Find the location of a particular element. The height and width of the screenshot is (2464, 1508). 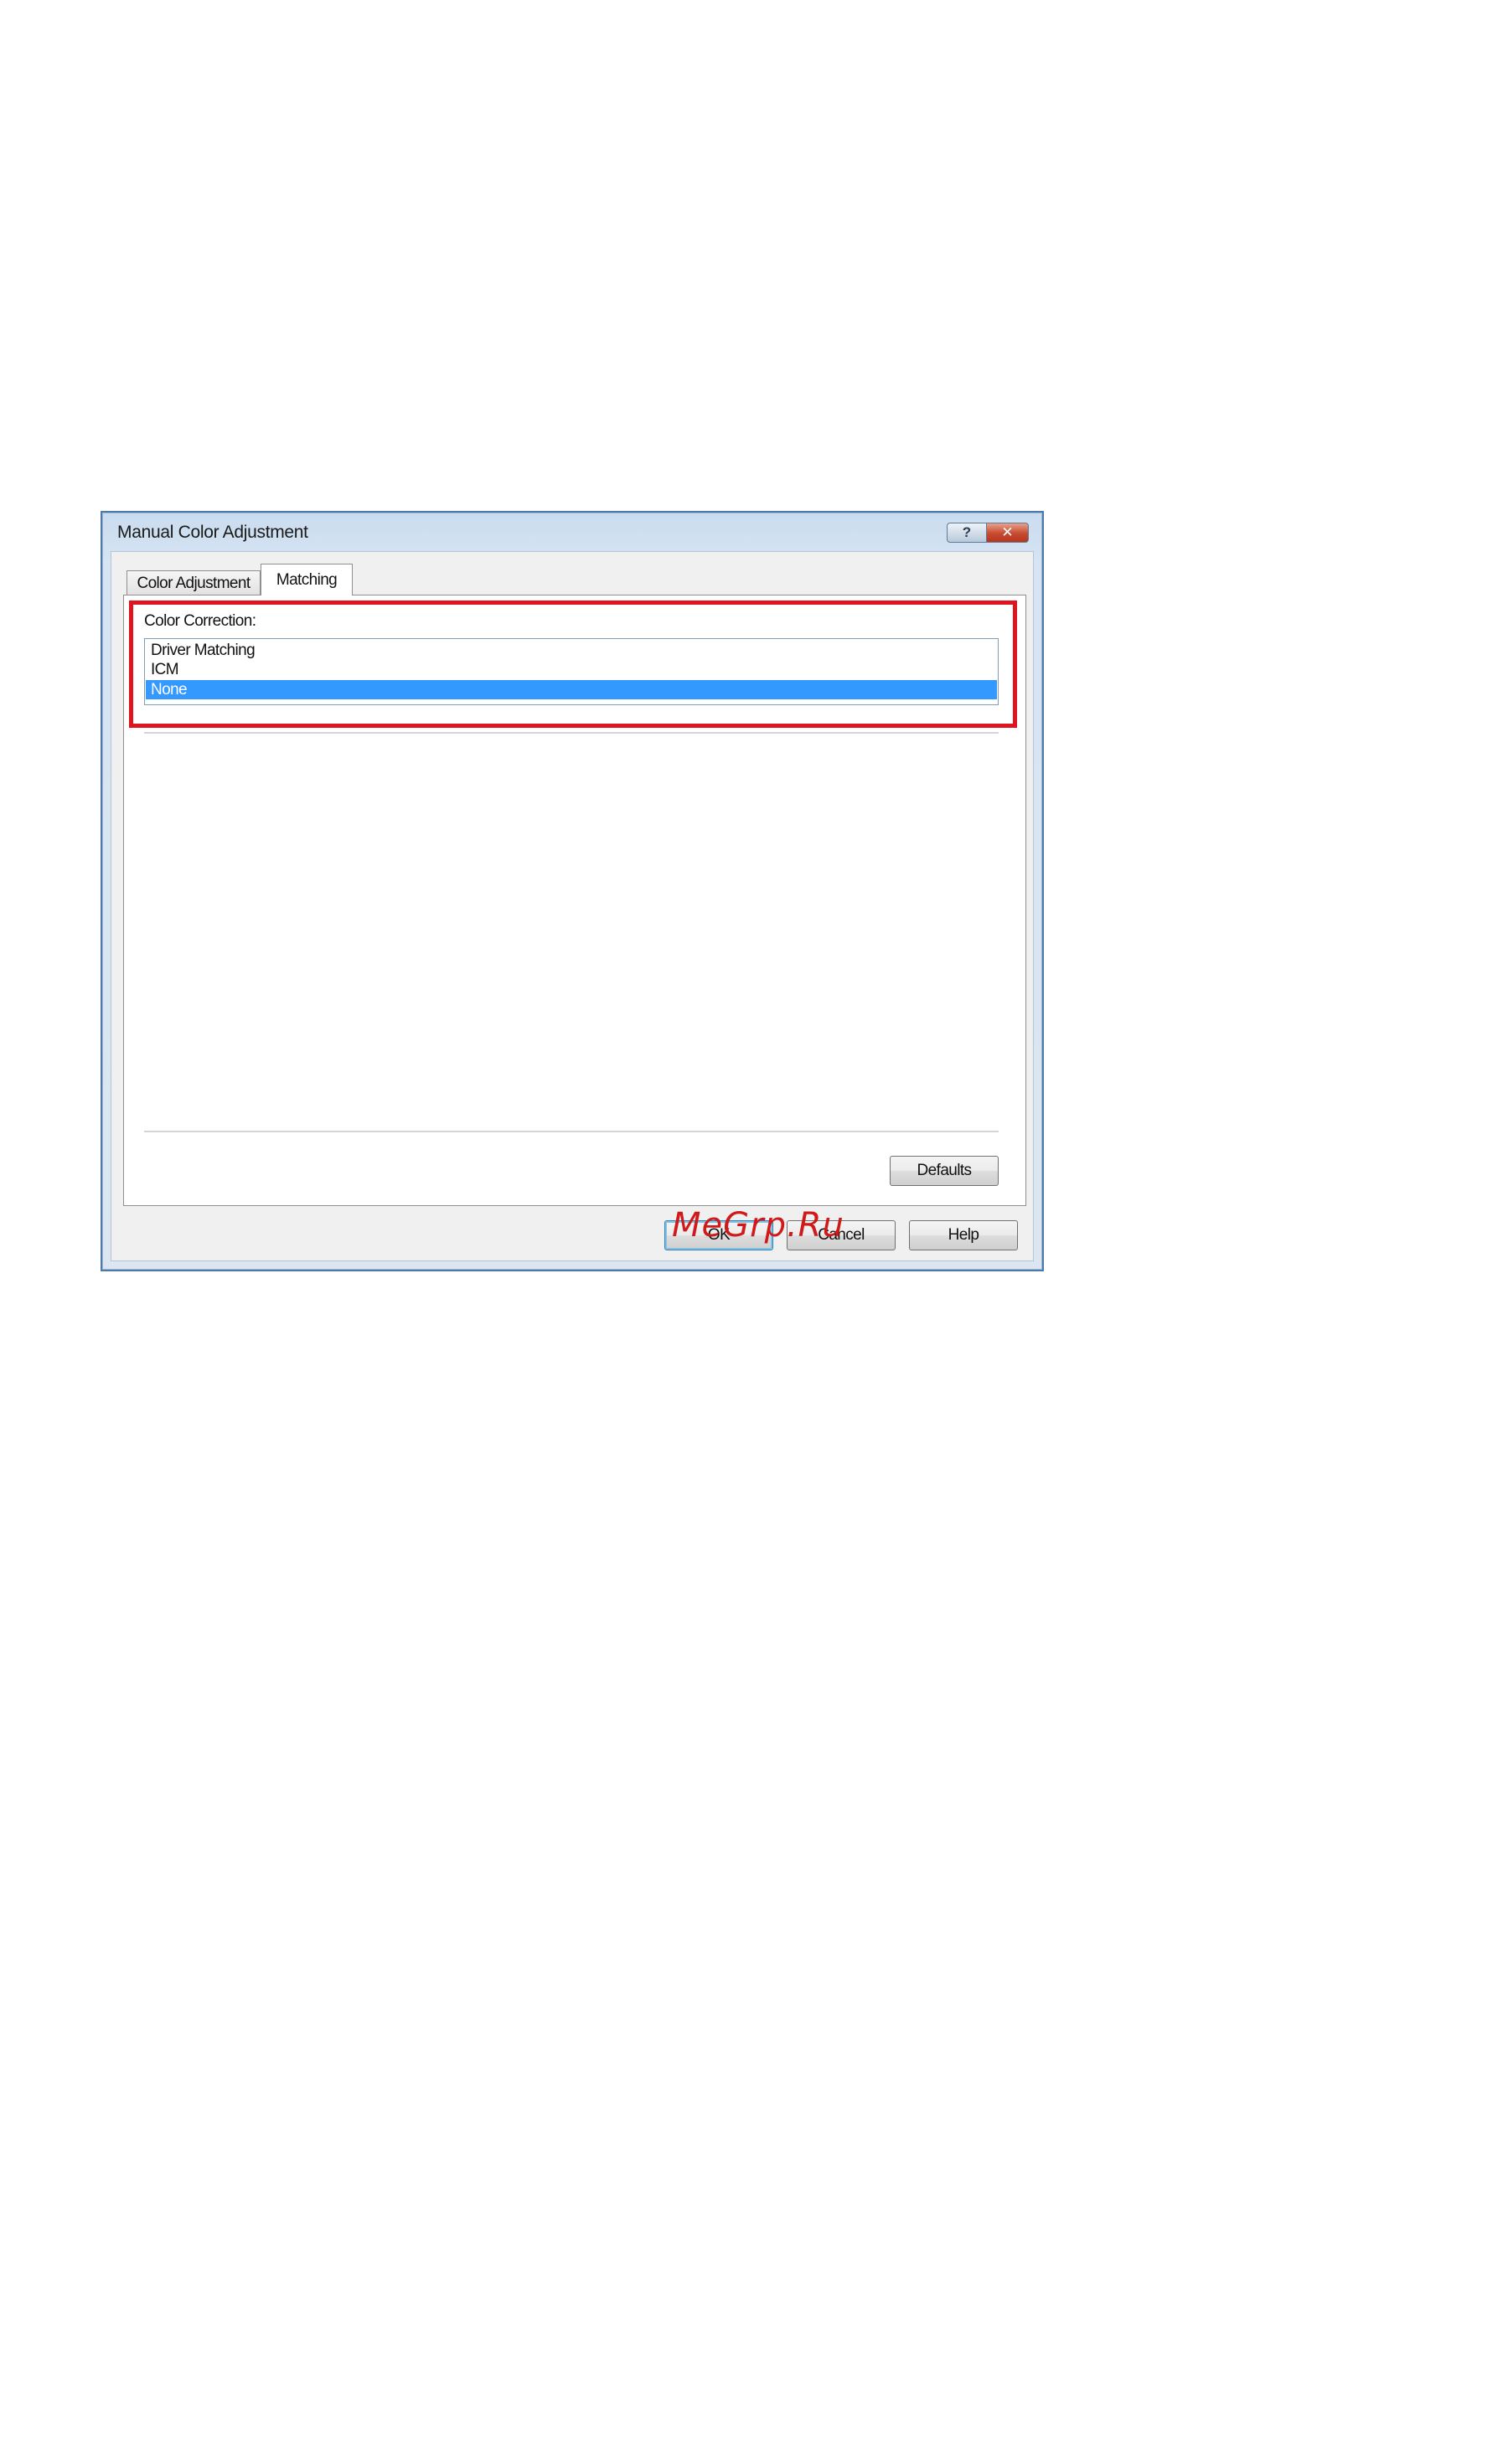

defaults-button: Defaults is located at coordinates (944, 1171).